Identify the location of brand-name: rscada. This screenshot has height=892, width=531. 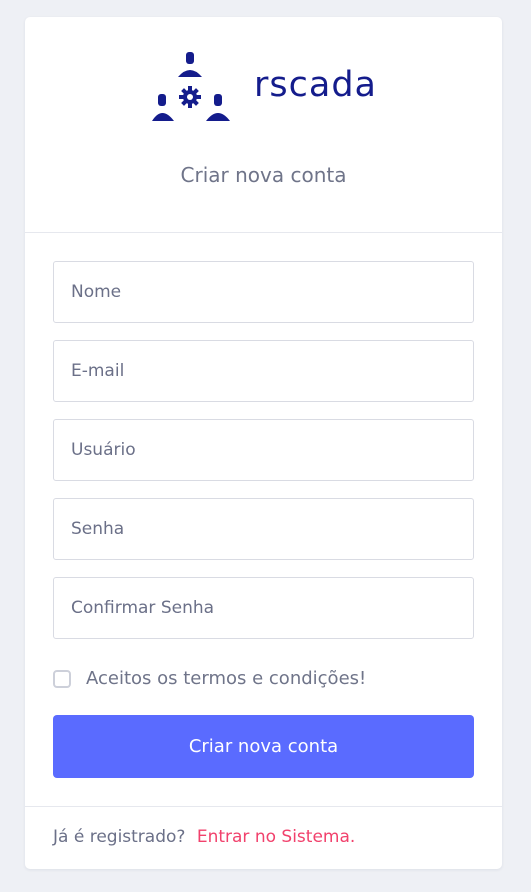
(315, 85).